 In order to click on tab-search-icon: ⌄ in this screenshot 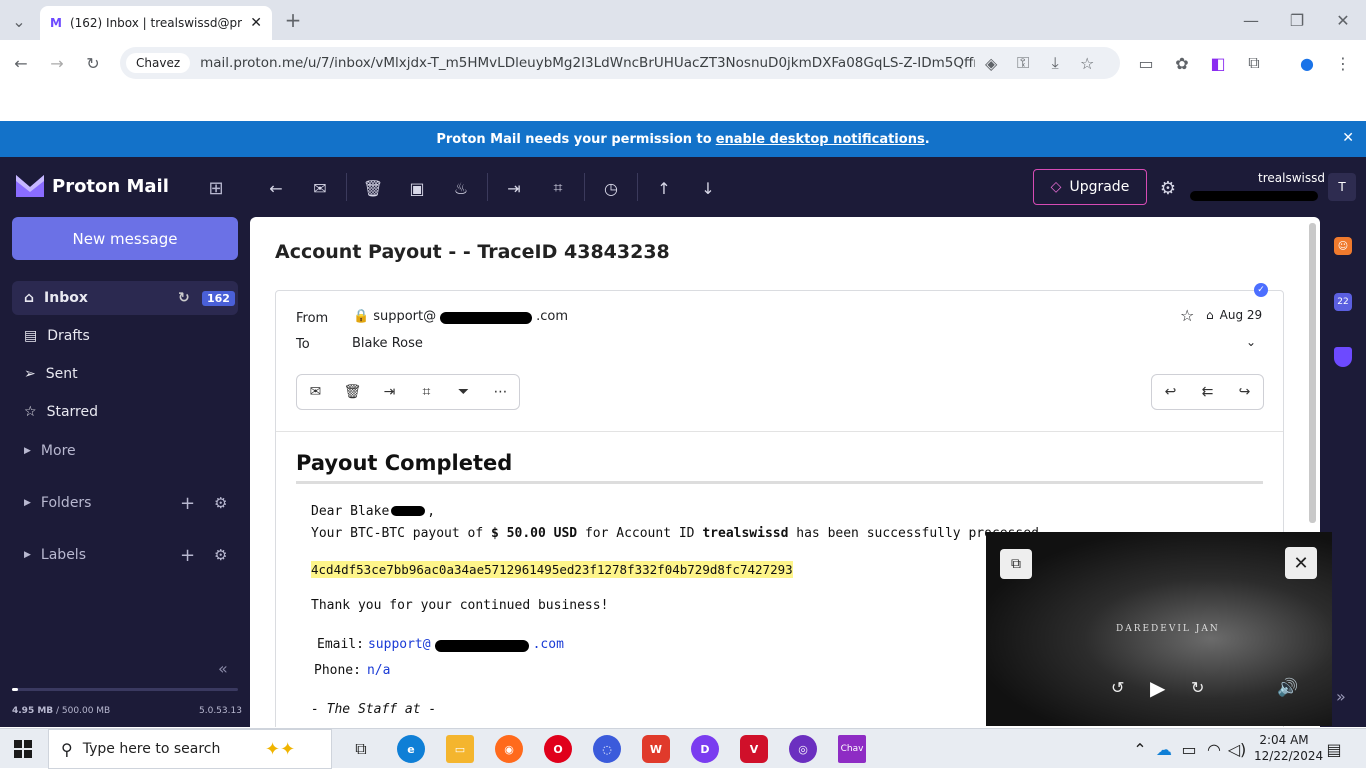, I will do `click(19, 21)`.